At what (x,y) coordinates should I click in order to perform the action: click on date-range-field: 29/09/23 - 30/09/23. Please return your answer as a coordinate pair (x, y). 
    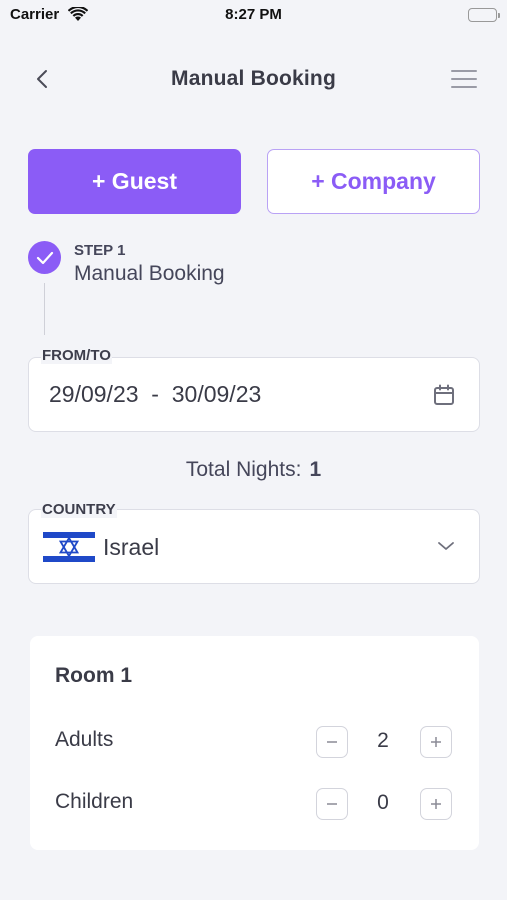
    Looking at the image, I should click on (254, 394).